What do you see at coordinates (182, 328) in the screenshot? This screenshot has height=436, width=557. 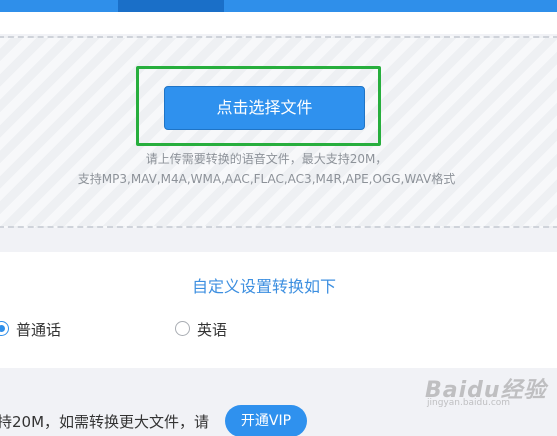 I see `radio-english` at bounding box center [182, 328].